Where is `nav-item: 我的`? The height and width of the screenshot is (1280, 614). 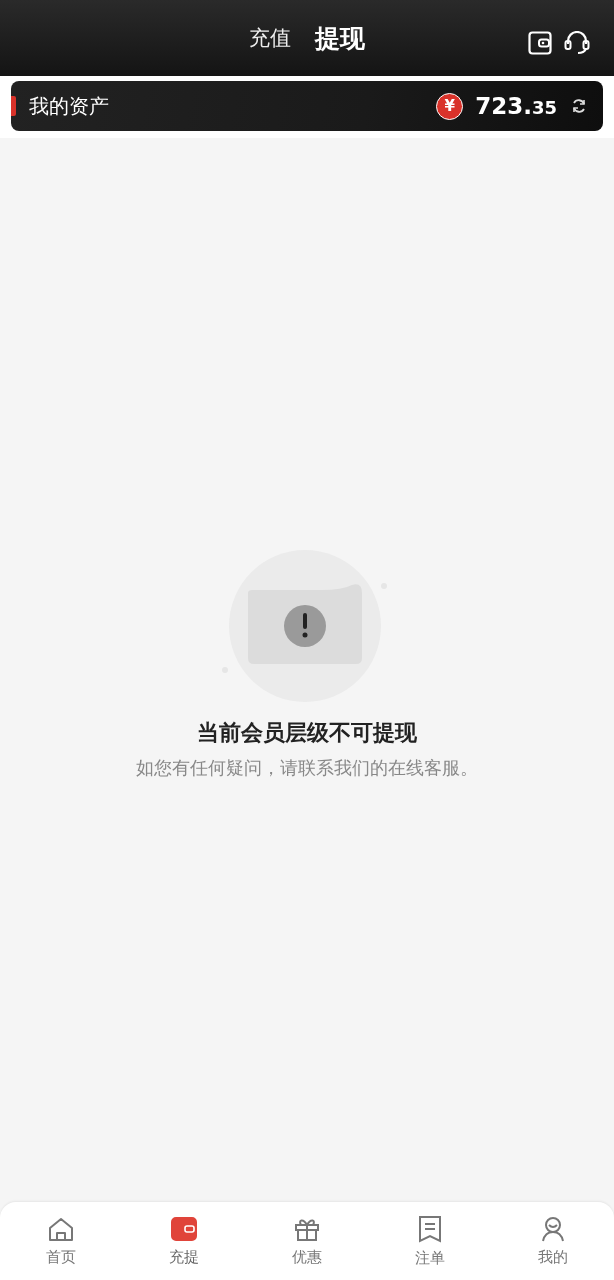
nav-item: 我的 is located at coordinates (552, 1241).